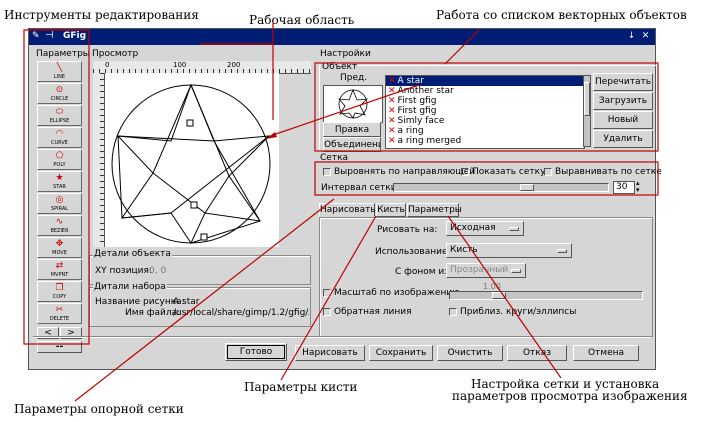  Describe the element at coordinates (391, 293) in the screenshot. I see `scale-to-image-checkbox: Масштаб по изображению` at that location.